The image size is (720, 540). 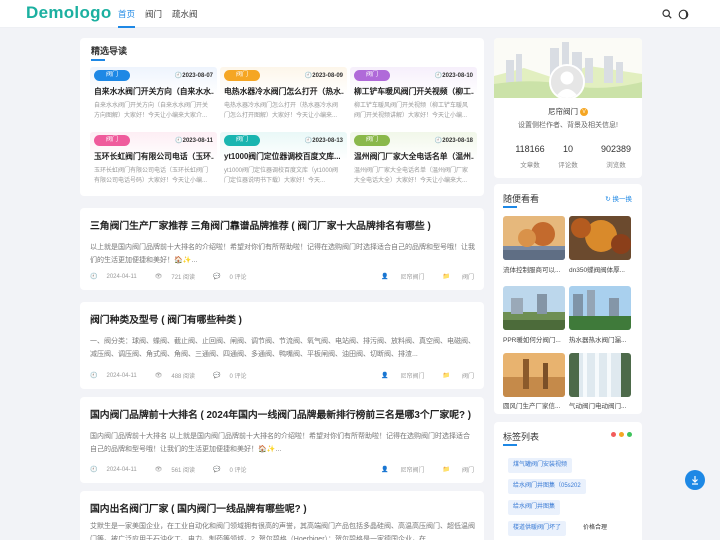 What do you see at coordinates (547, 486) in the screenshot?
I see `tag-chip: 给水阀门井图集（05s202` at bounding box center [547, 486].